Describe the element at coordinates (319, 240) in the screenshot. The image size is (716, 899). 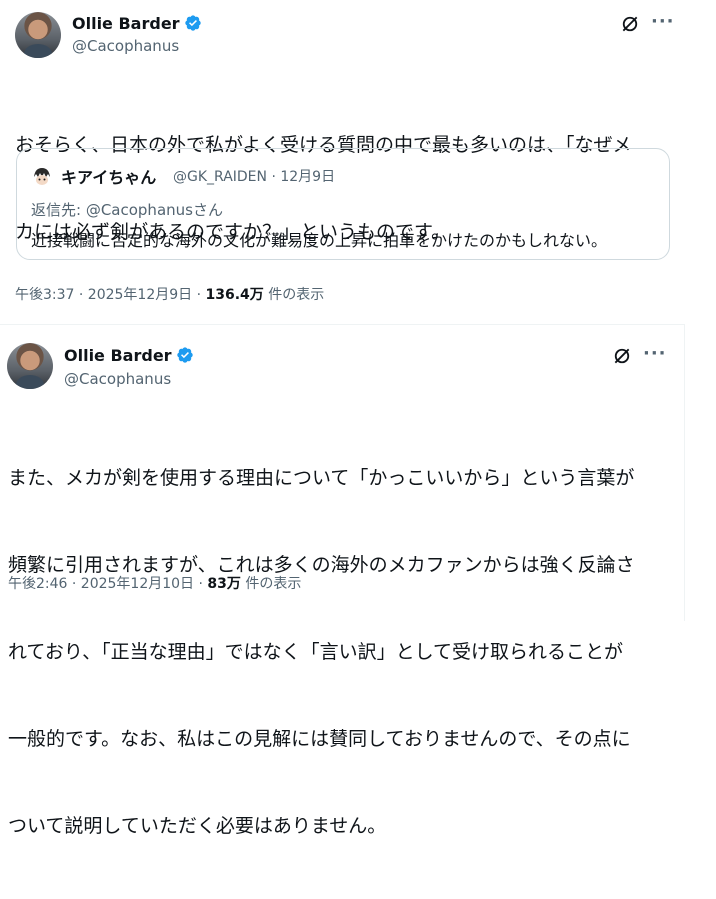
I see `quote-text: 近接戦闘に否定的な海外の文化が難易度の上昇に拍車をかけたのかもしれない。` at that location.